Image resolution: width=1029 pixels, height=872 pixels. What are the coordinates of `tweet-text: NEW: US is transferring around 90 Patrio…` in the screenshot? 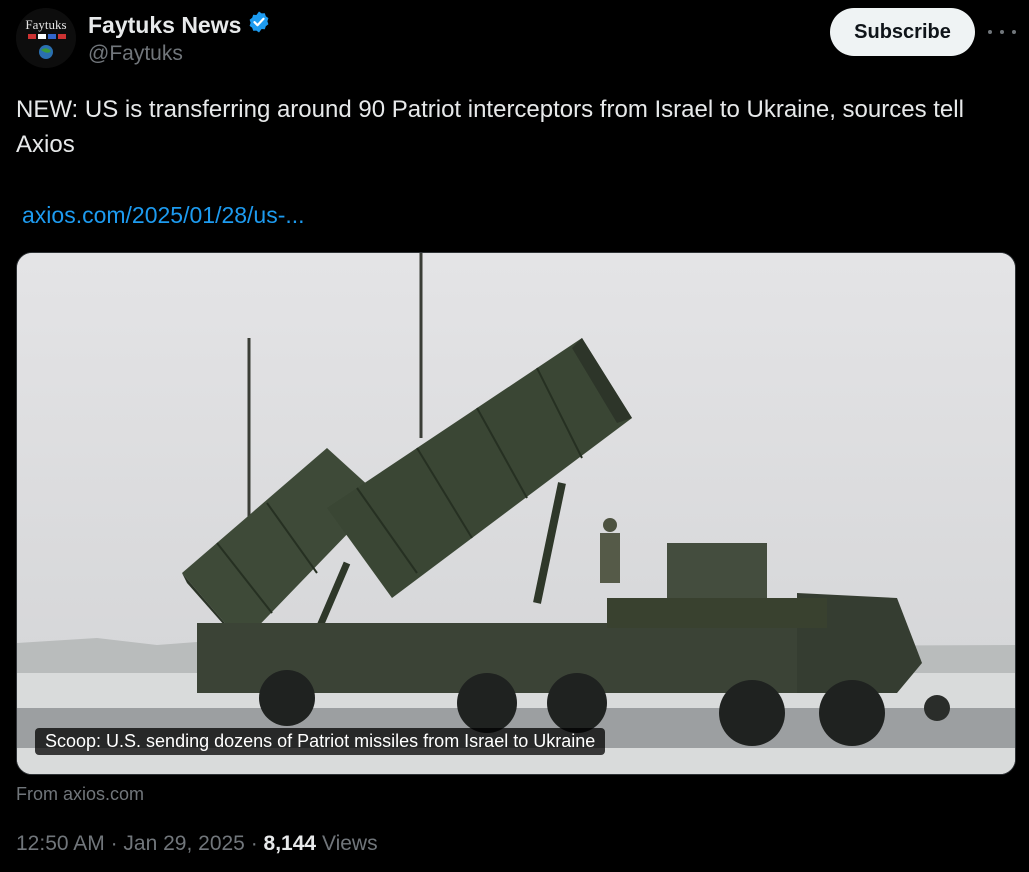 It's located at (490, 127).